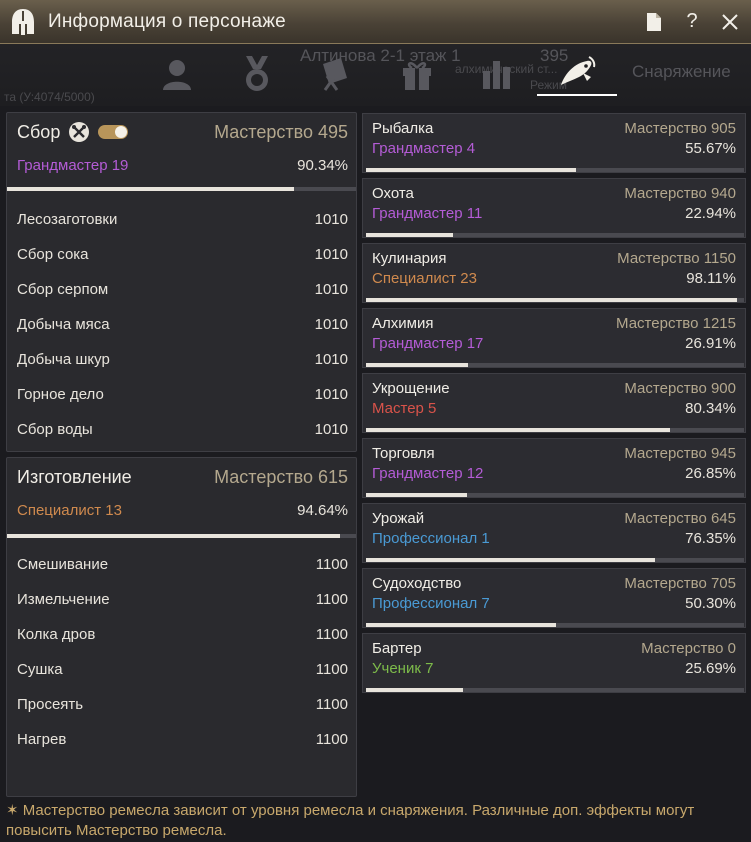 Image resolution: width=751 pixels, height=842 pixels. What do you see at coordinates (322, 165) in the screenshot?
I see `gathering-percent: 90.34%` at bounding box center [322, 165].